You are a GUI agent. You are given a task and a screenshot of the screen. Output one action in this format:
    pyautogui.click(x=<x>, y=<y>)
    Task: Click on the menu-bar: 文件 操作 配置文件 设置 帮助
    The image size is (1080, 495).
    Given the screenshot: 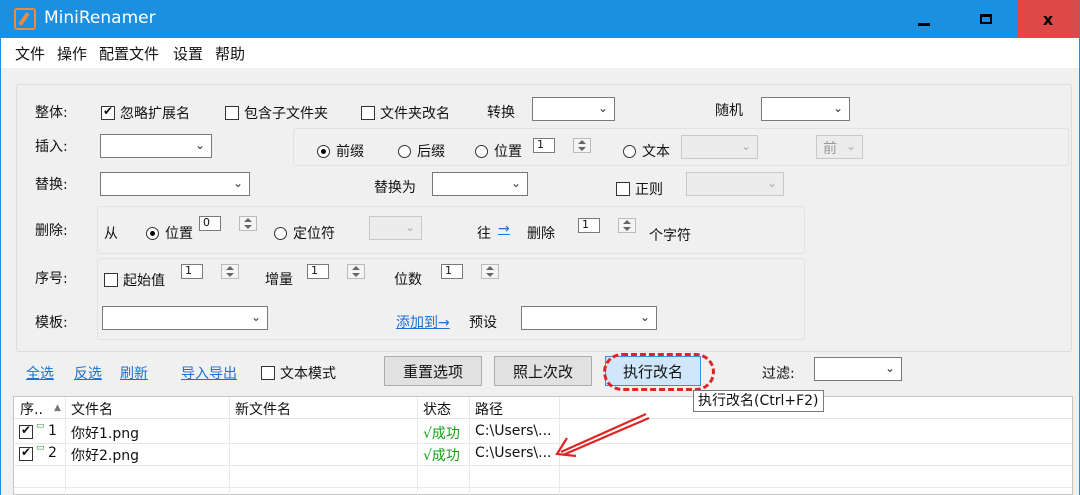 What is the action you would take?
    pyautogui.click(x=540, y=53)
    